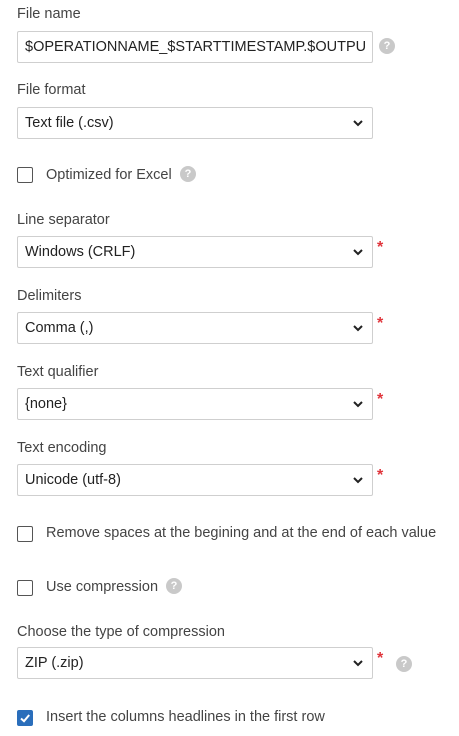 The image size is (459, 736). Describe the element at coordinates (195, 480) in the screenshot. I see `text-encoding-select: Unicode (utf-8)` at that location.